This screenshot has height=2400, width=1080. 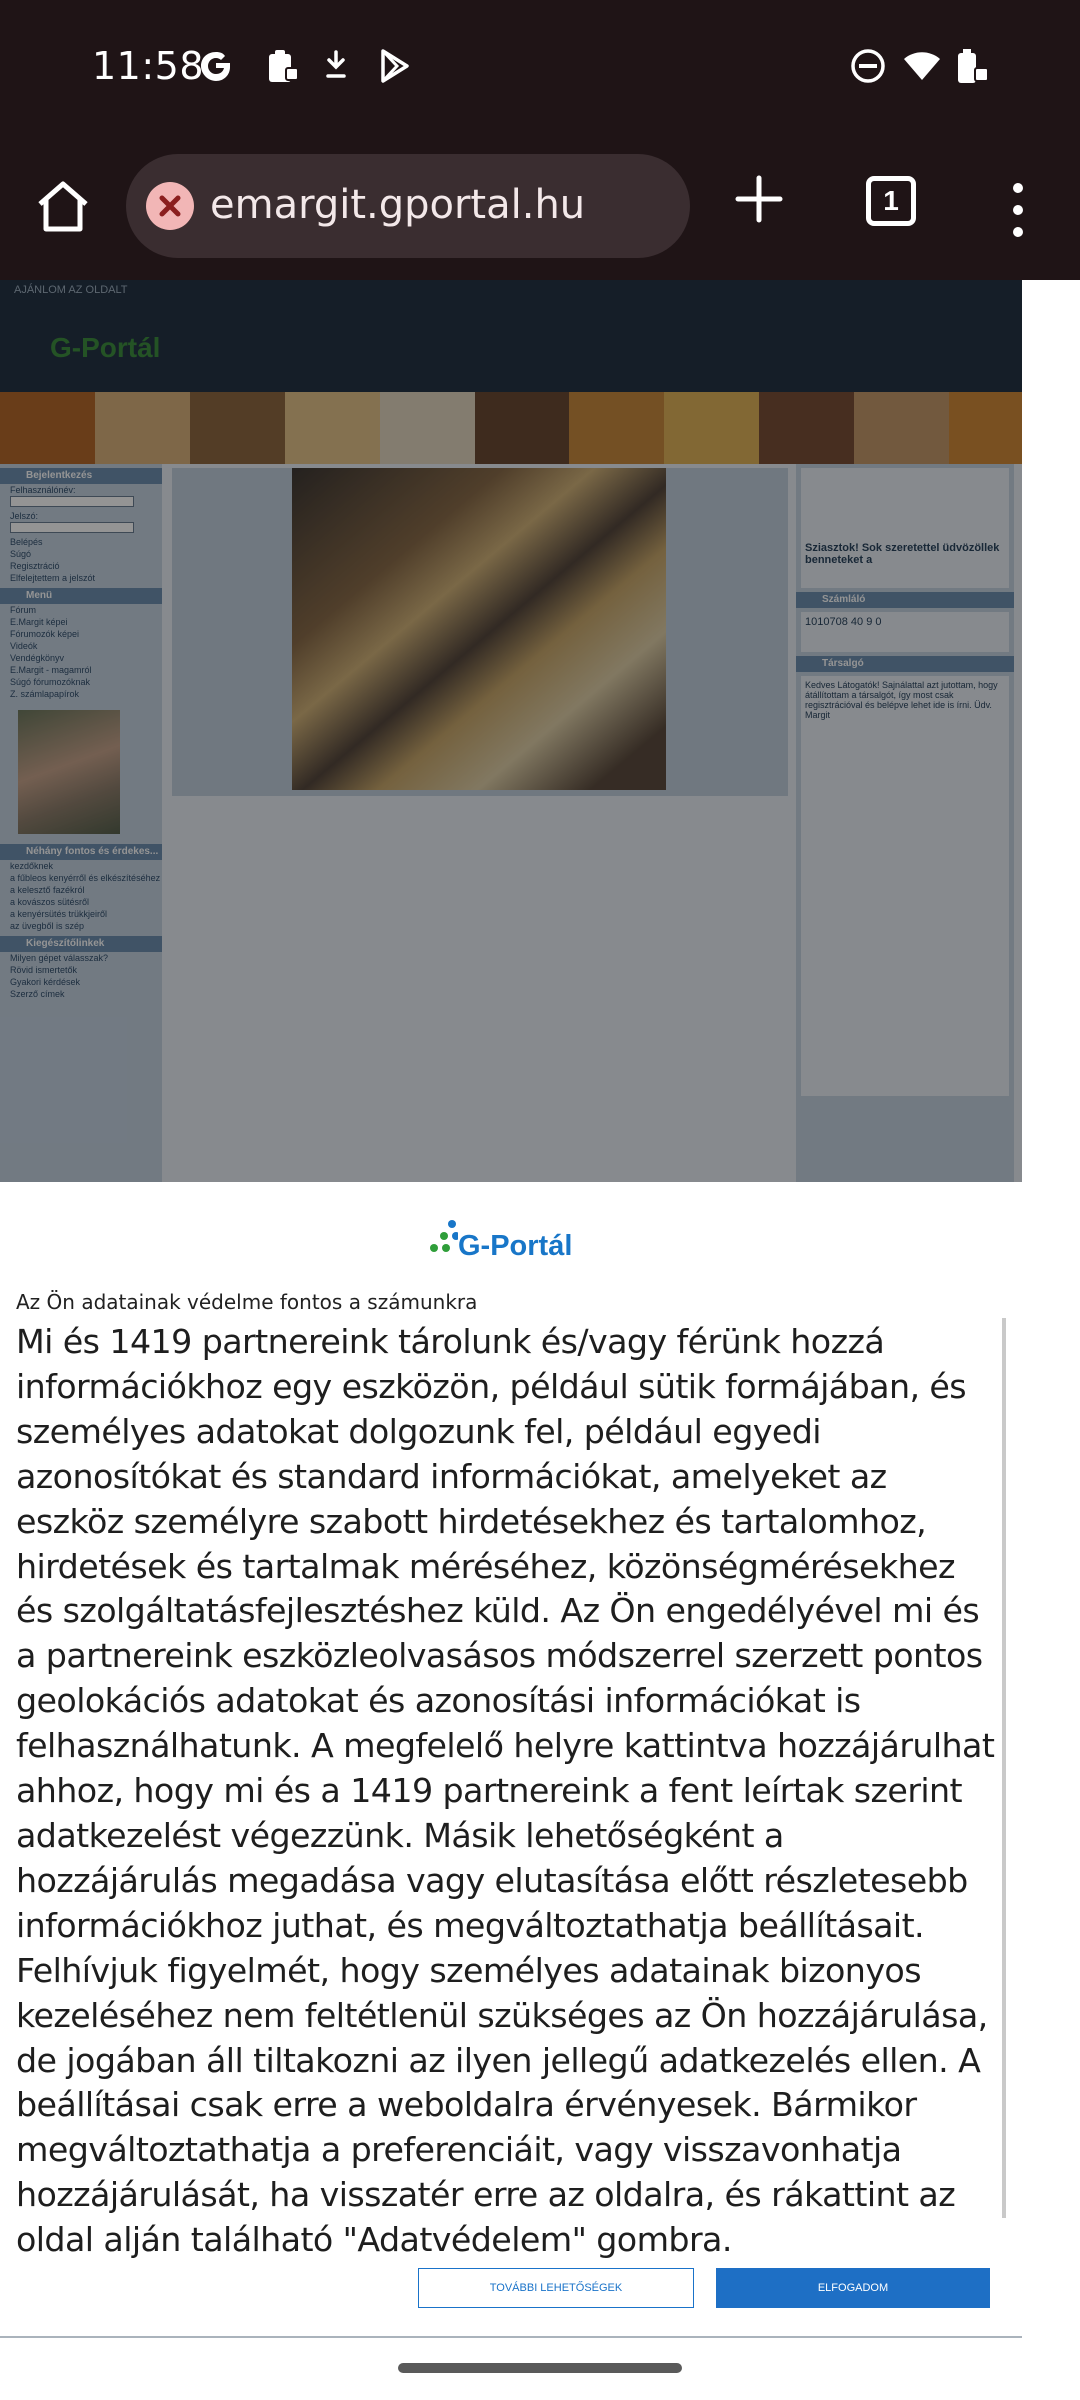 I want to click on new-tab-icon, so click(x=759, y=199).